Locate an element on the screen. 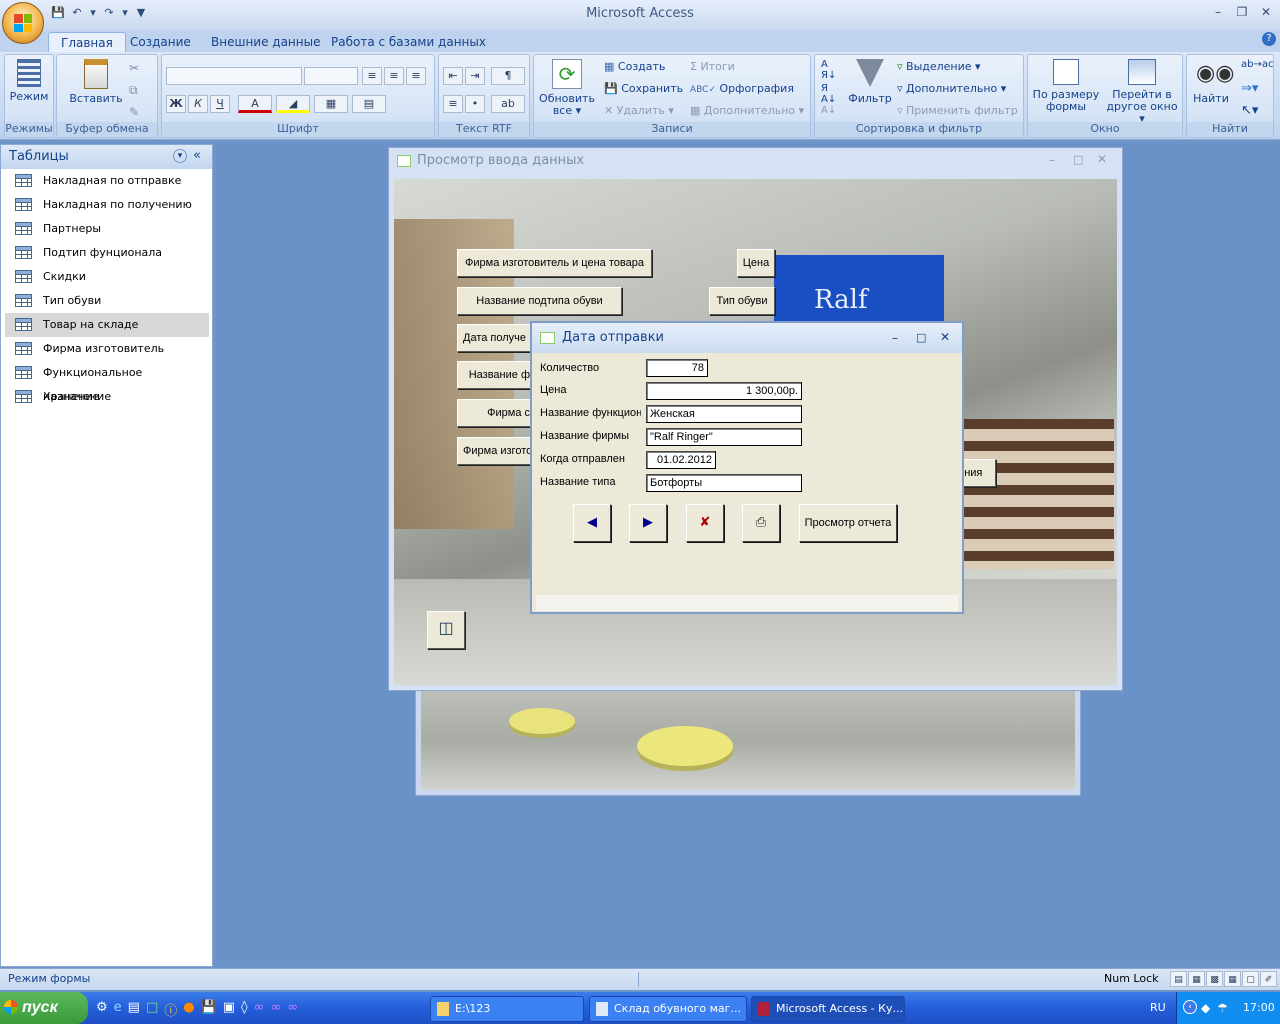  mode-button: Режим is located at coordinates (29, 81).